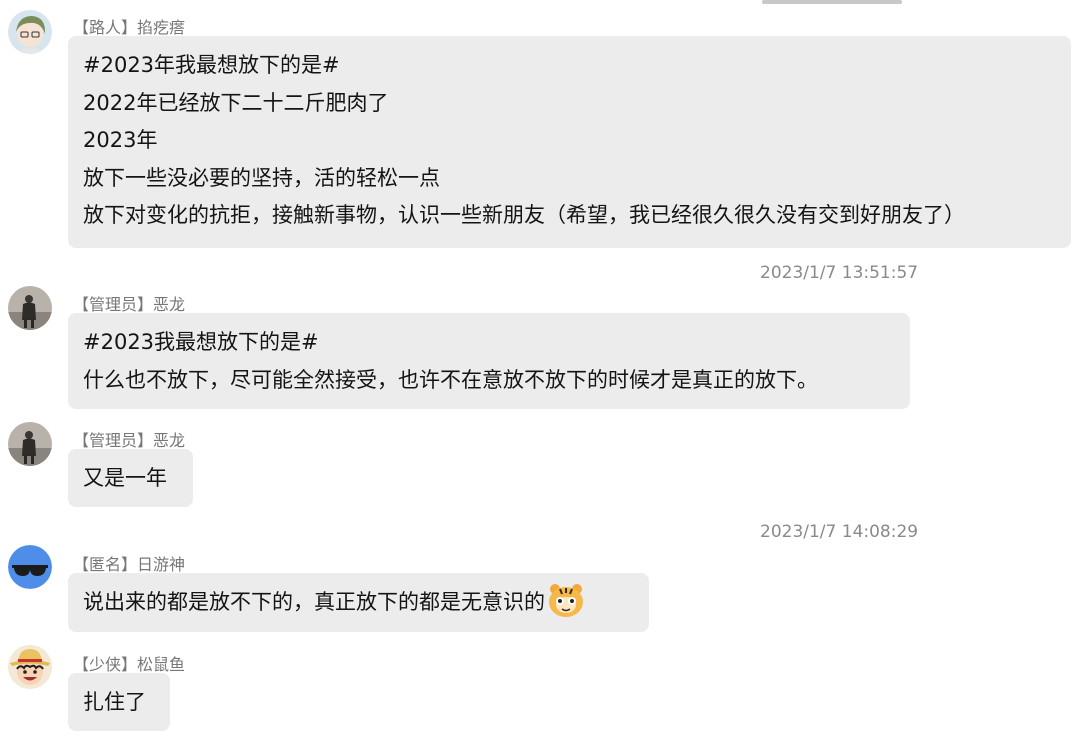 This screenshot has height=745, width=1080. What do you see at coordinates (566, 600) in the screenshot?
I see `tiger-face-emoji-icon` at bounding box center [566, 600].